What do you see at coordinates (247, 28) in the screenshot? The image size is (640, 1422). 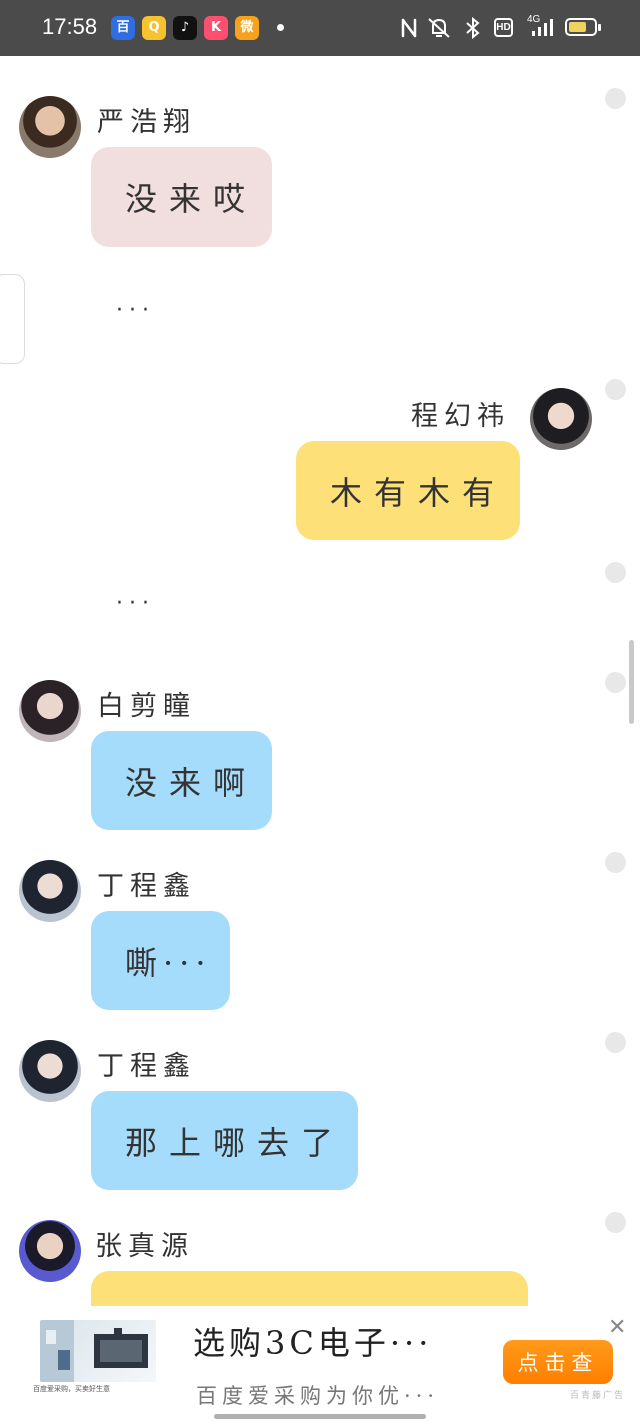 I see `weibo-app-icon: 微` at bounding box center [247, 28].